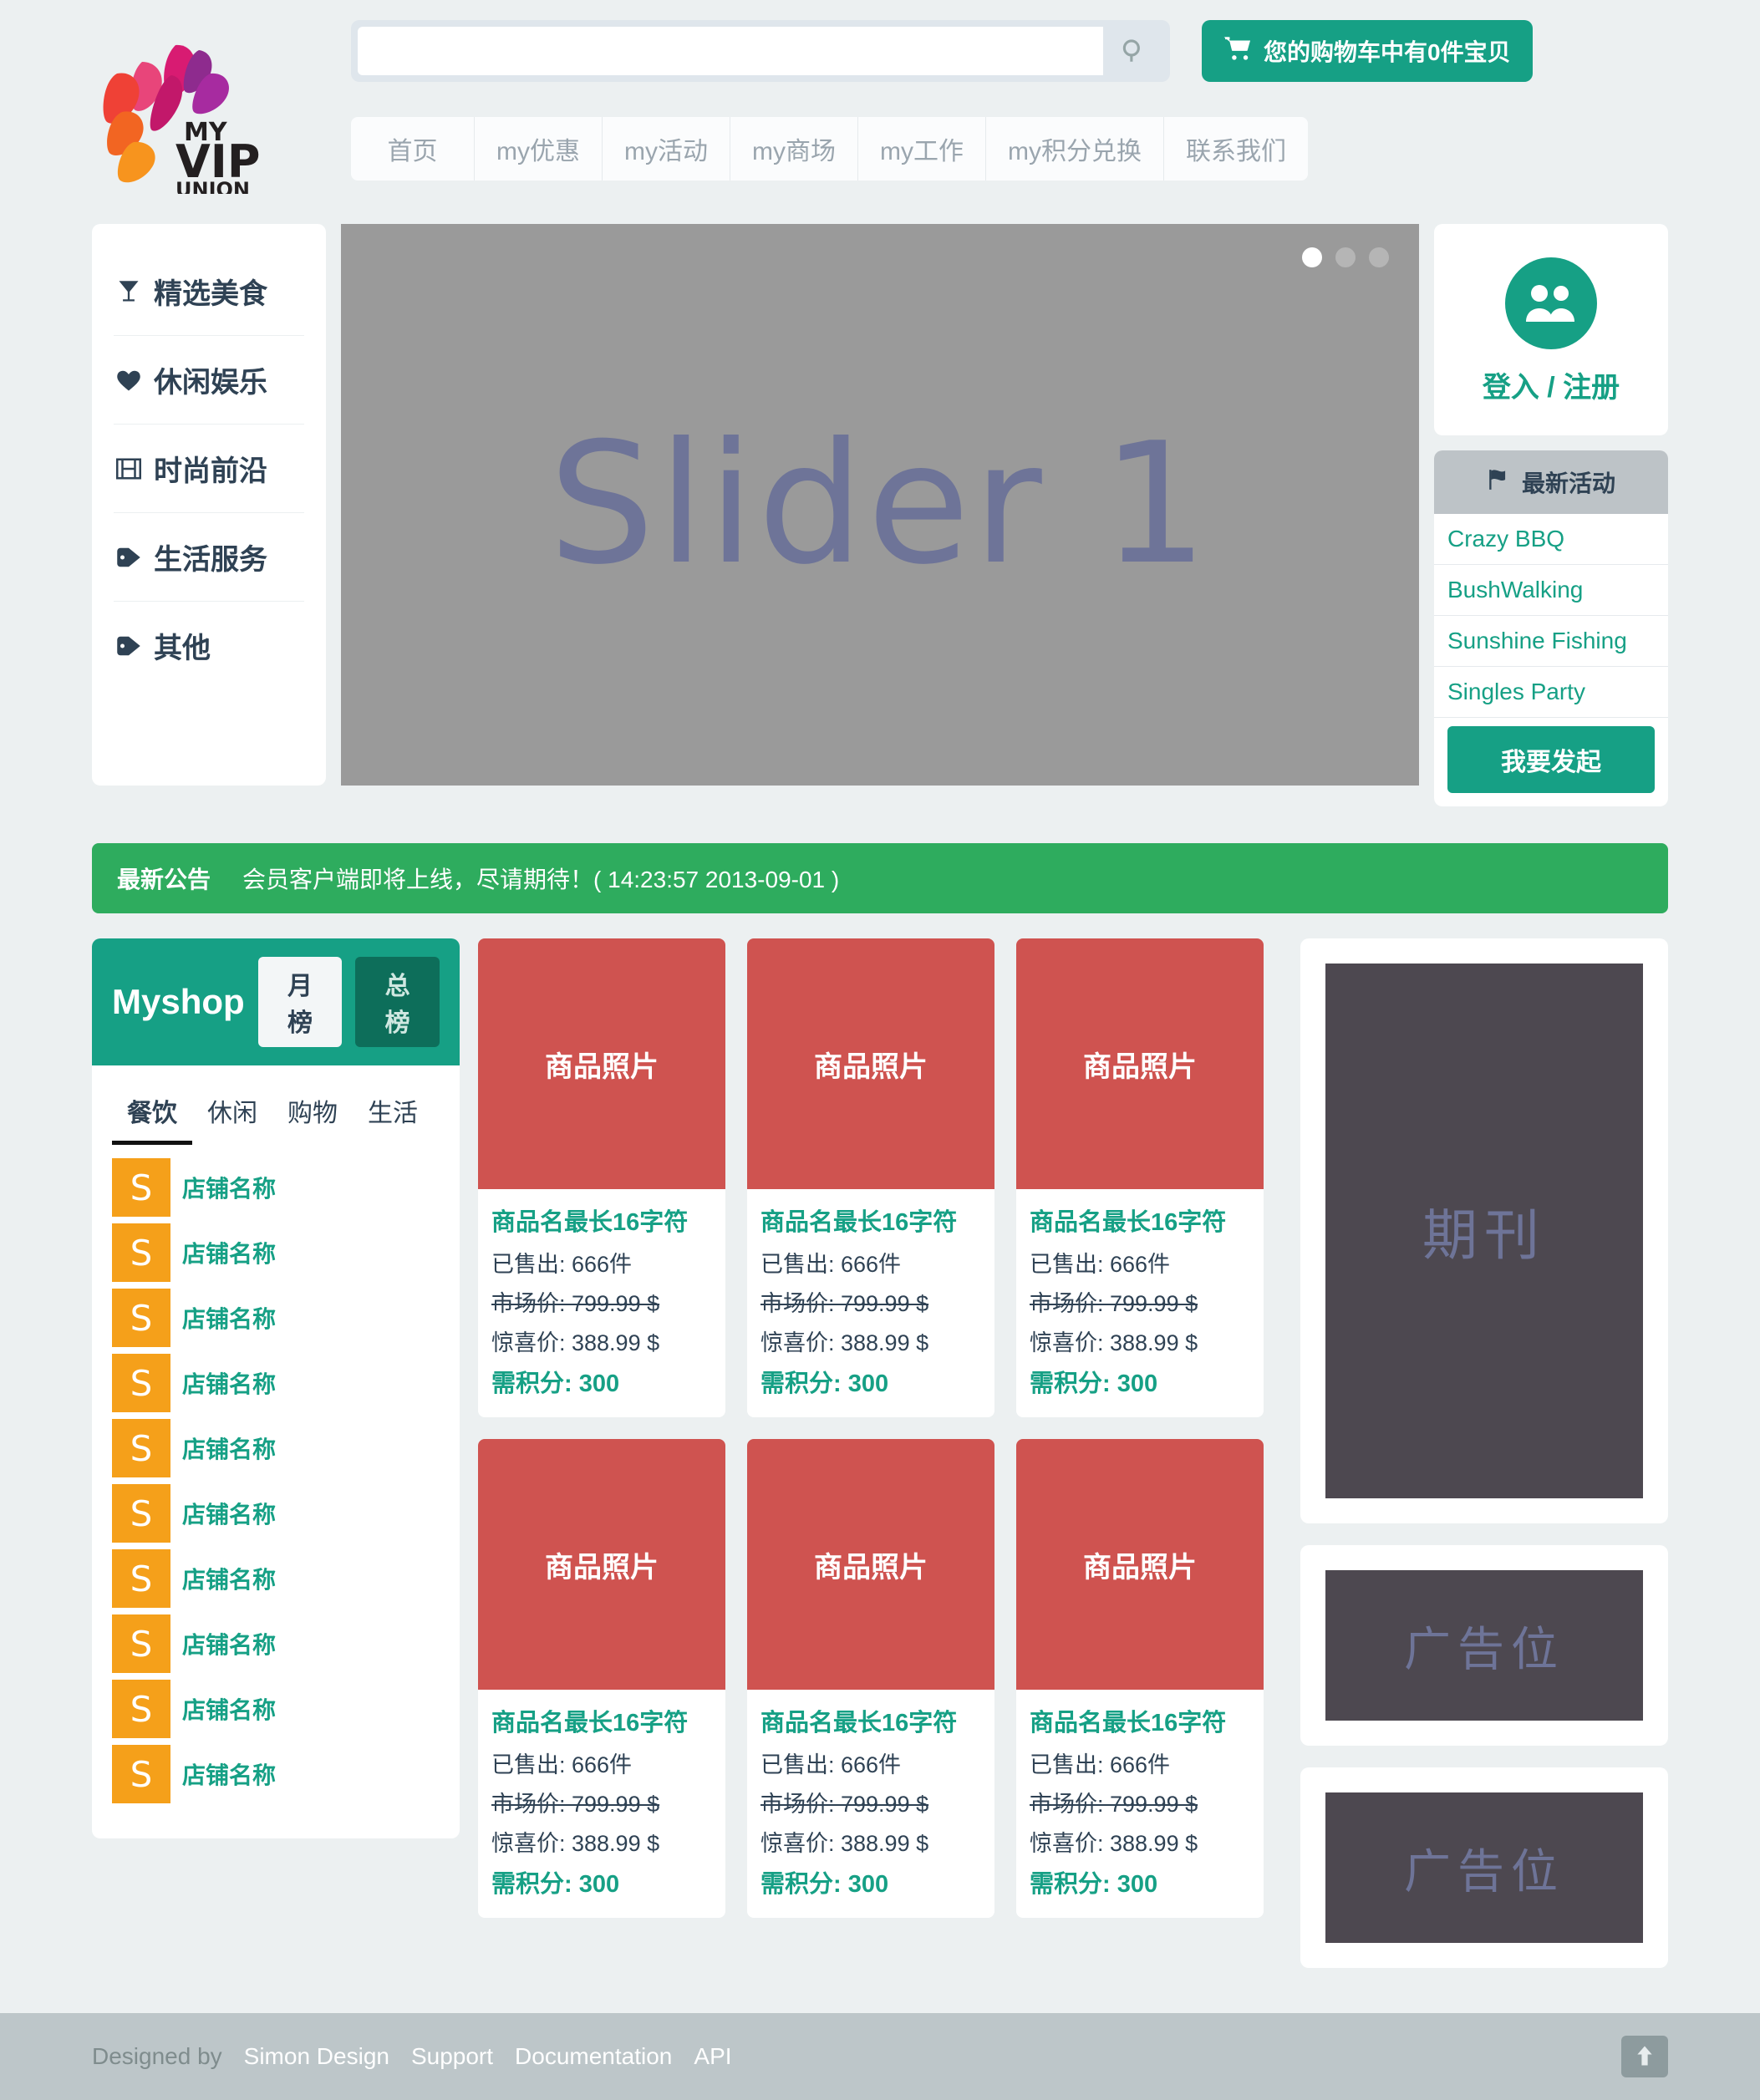  Describe the element at coordinates (157, 2056) in the screenshot. I see `footer-designed-by: Designed by` at that location.